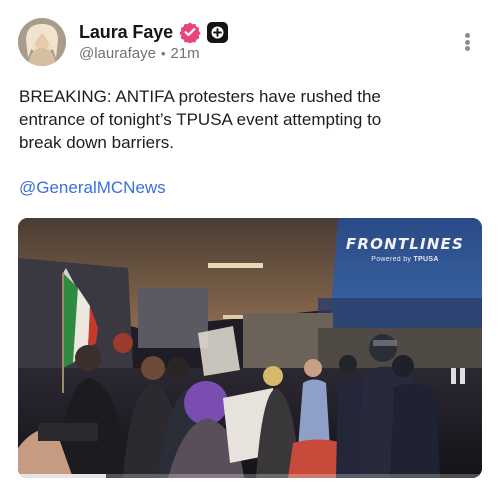  I want to click on mention-link: @GeneralMCNews, so click(92, 188).